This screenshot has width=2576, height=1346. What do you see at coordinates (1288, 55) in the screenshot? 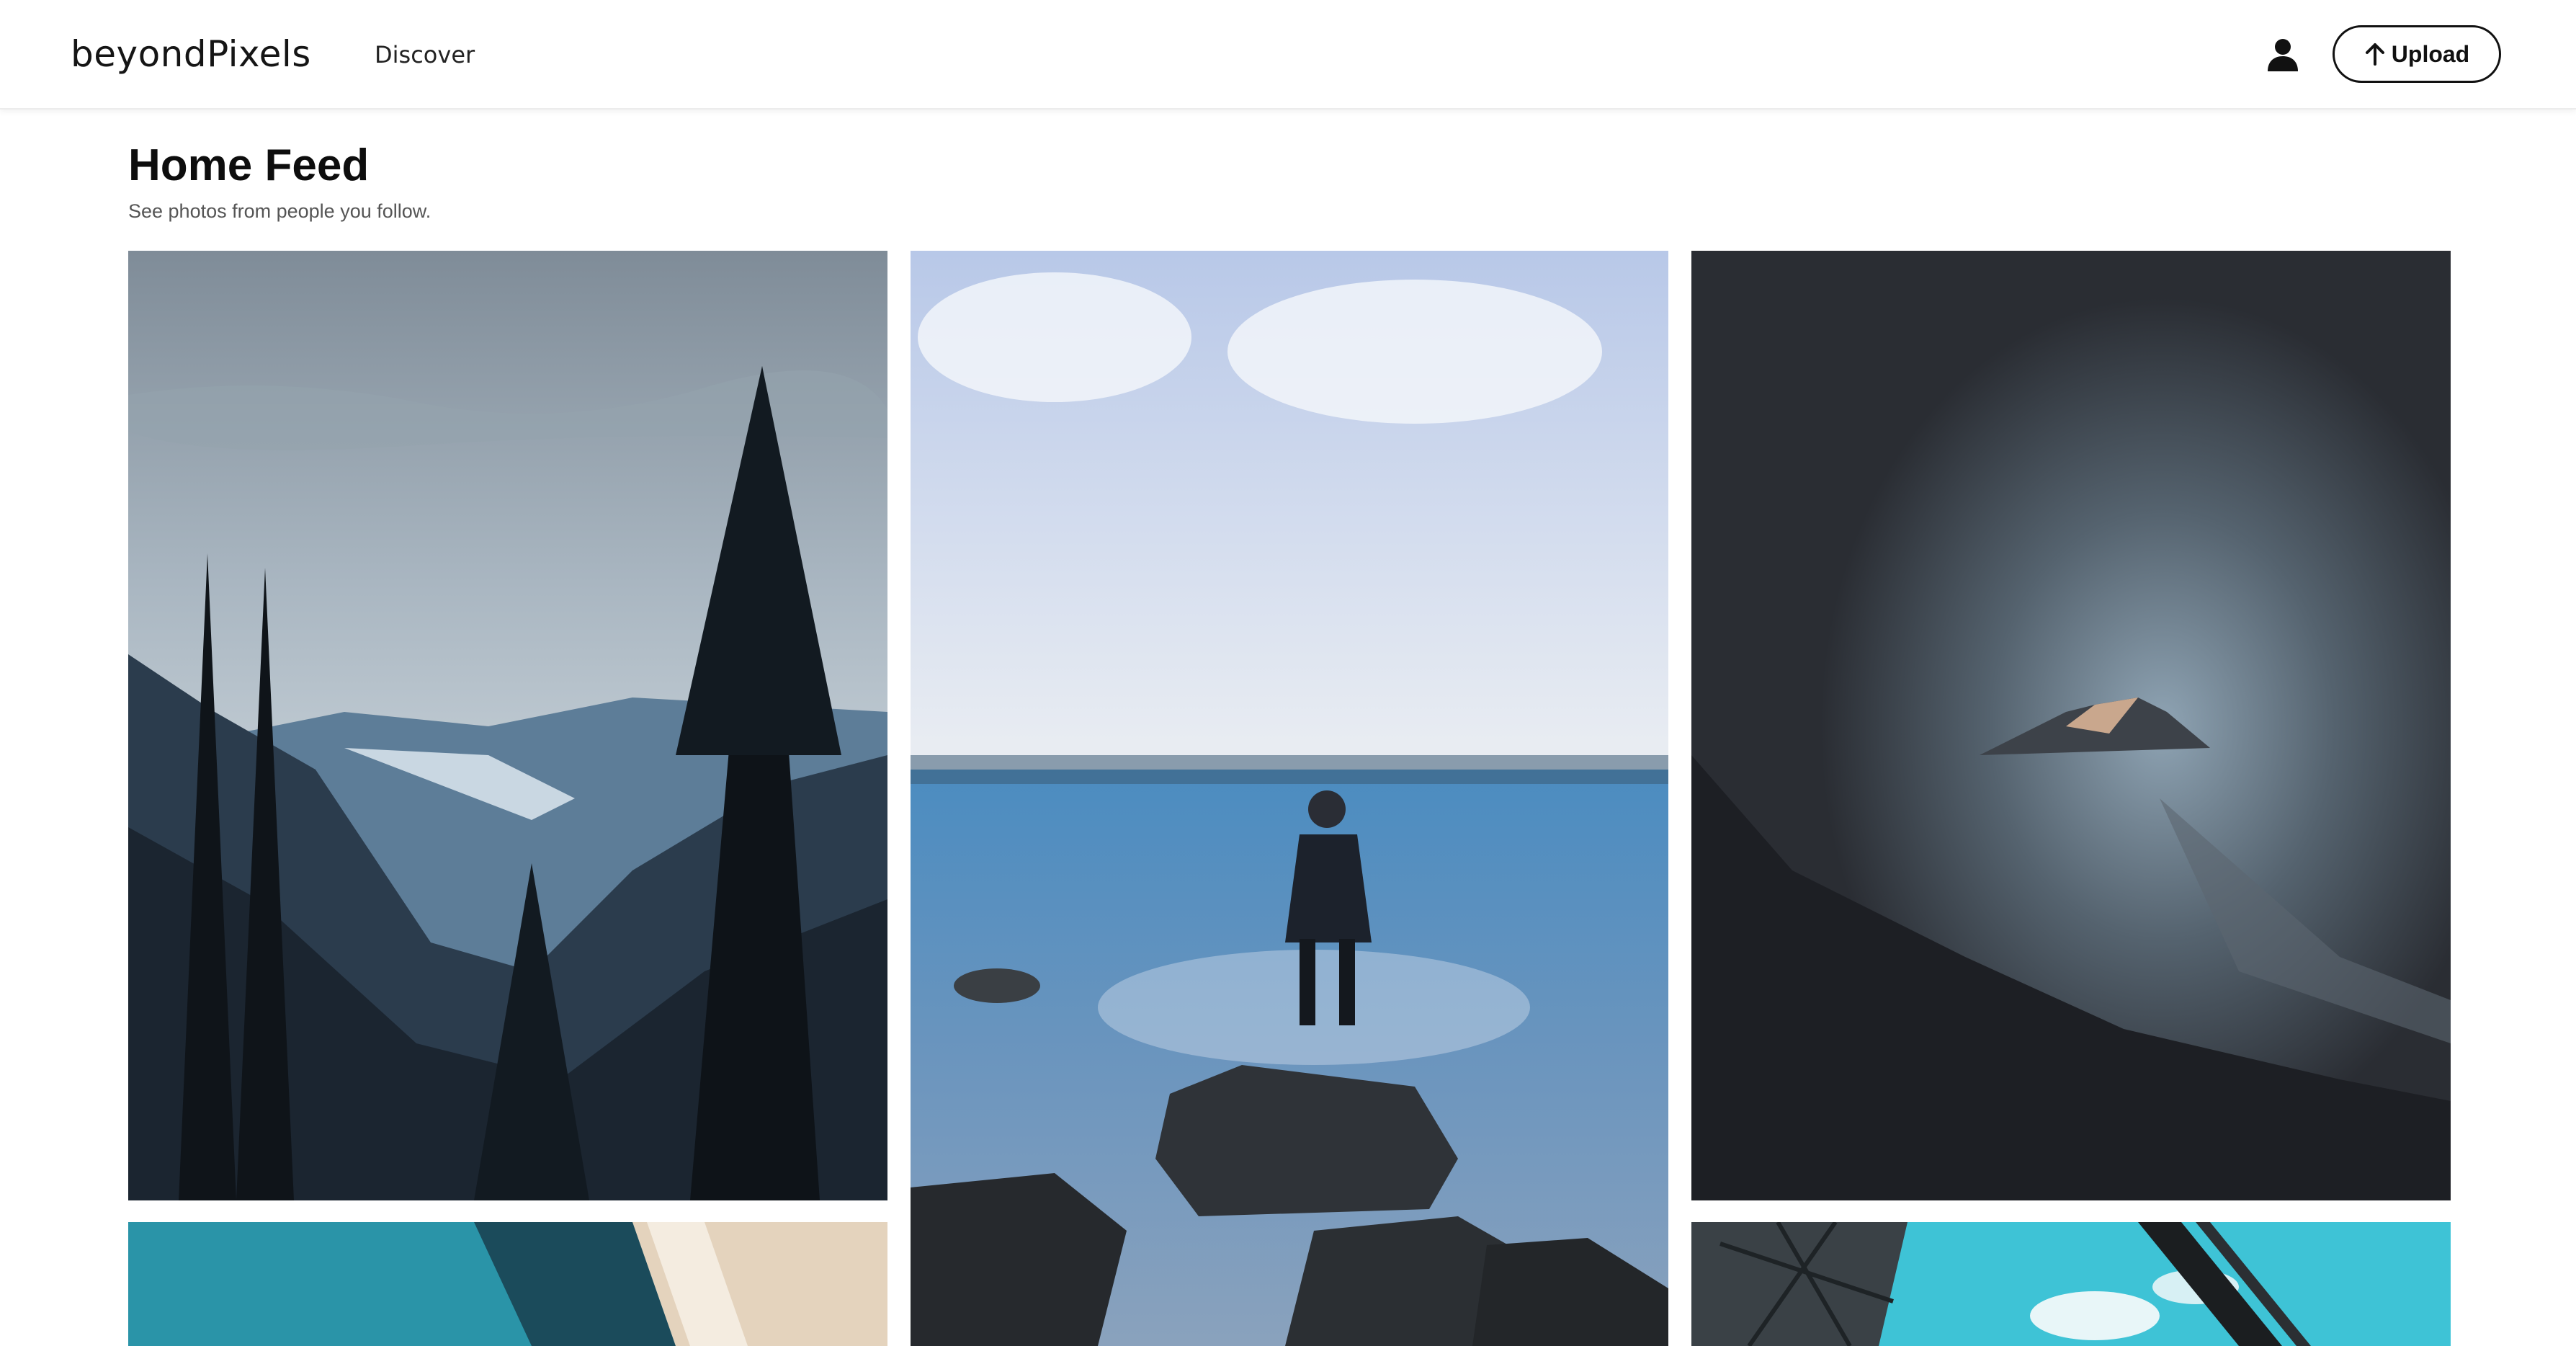
I see `top-navigation-bar: beyondPixels Discover Upload` at bounding box center [1288, 55].